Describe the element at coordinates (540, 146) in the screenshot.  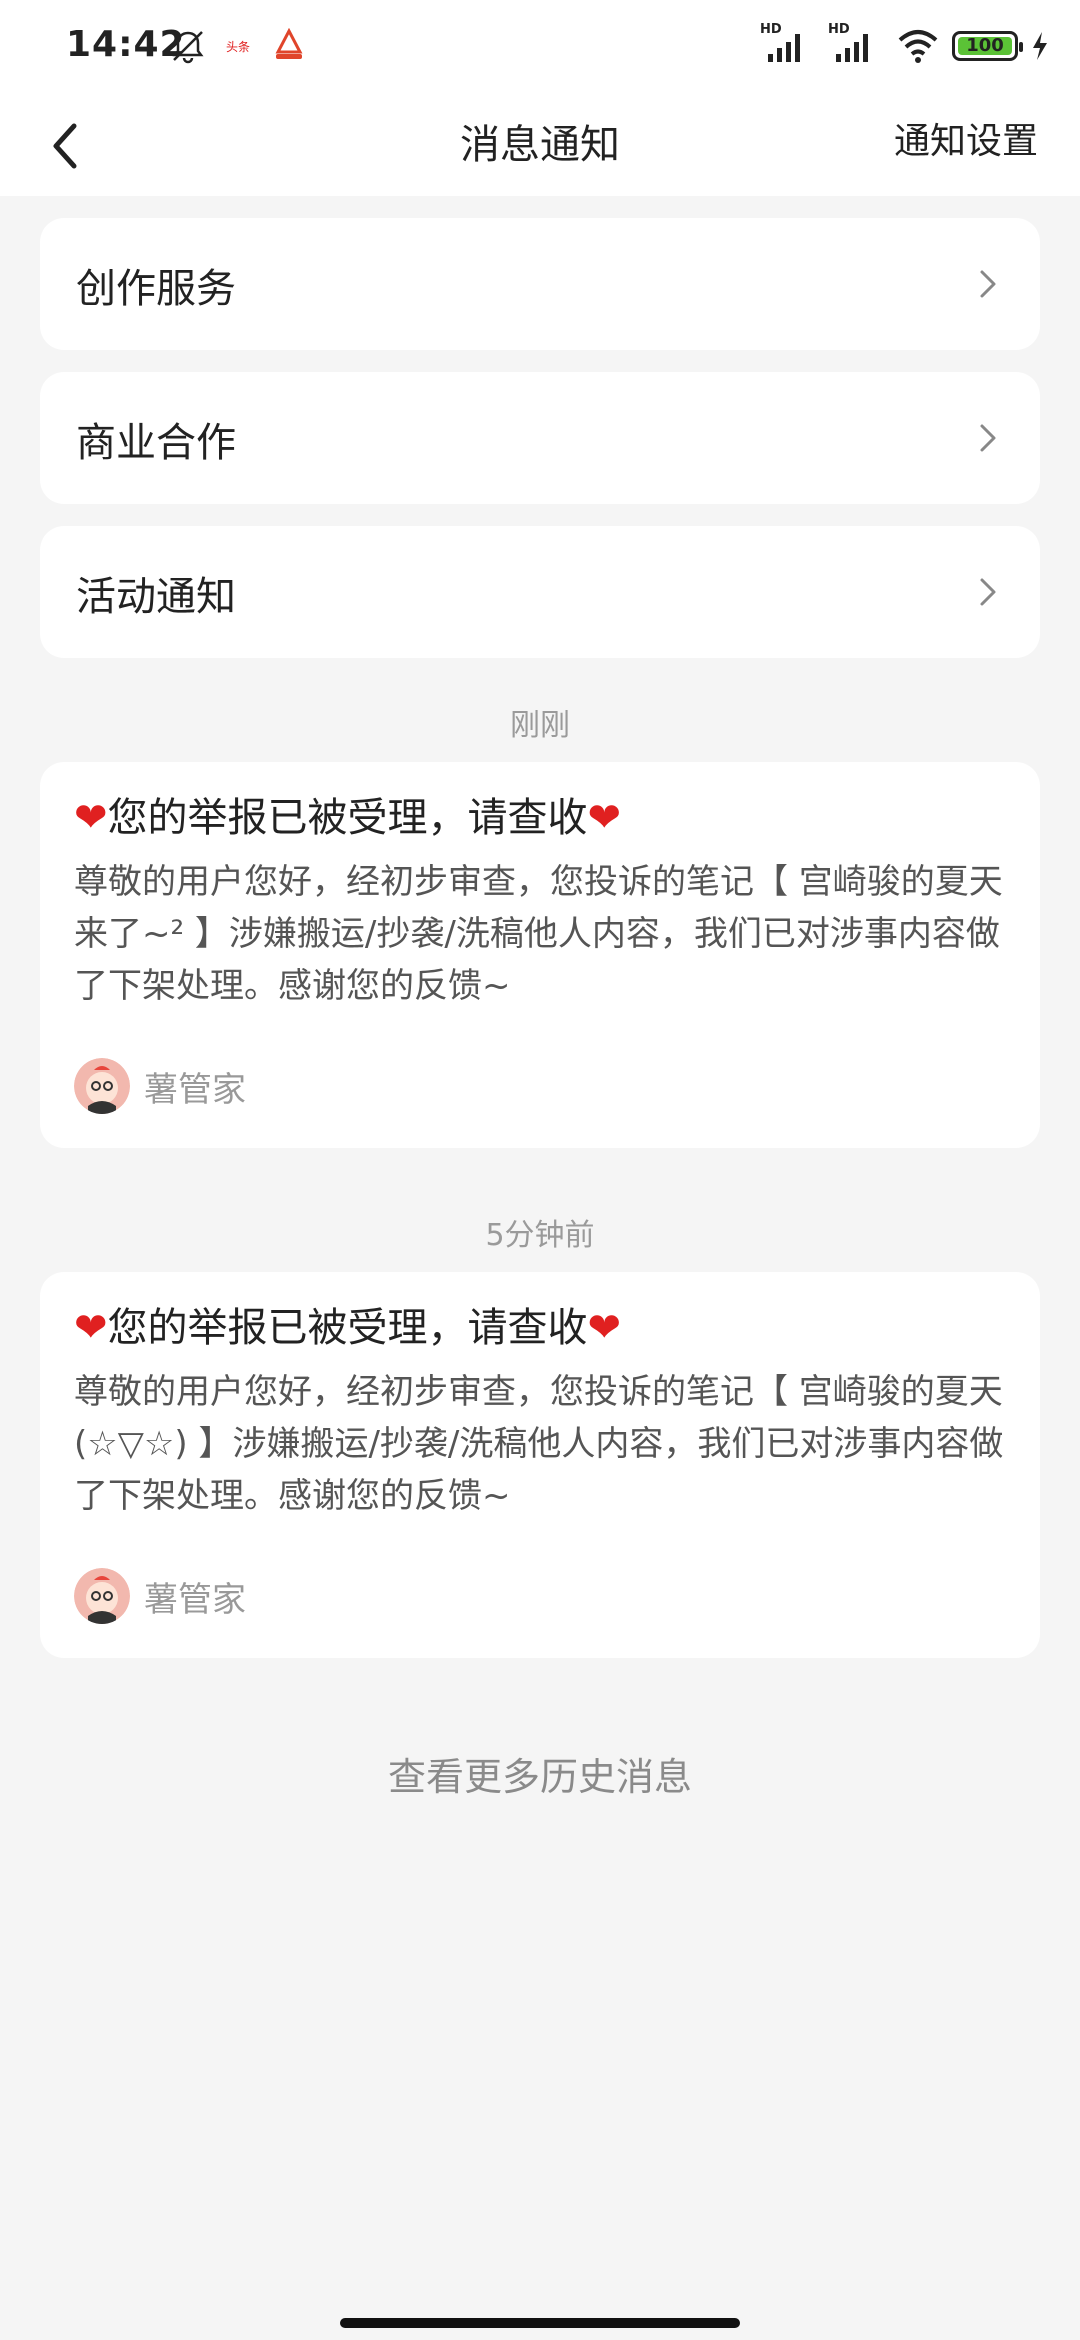
I see `nav-bar: 消息通知 通知设置` at that location.